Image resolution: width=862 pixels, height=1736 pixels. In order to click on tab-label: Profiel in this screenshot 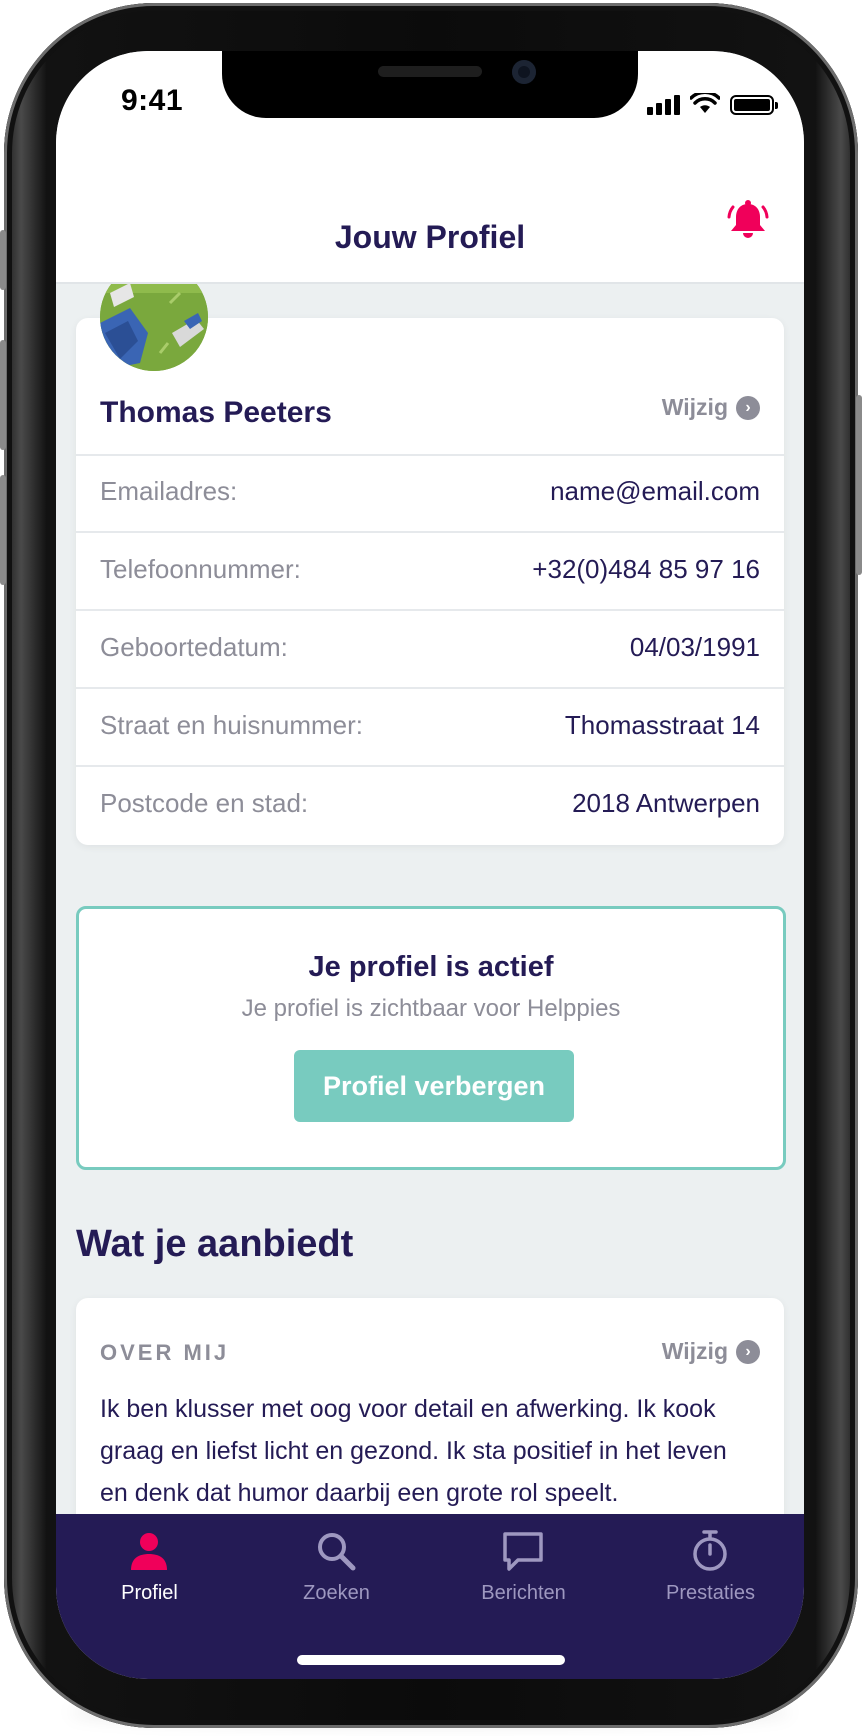, I will do `click(149, 1593)`.